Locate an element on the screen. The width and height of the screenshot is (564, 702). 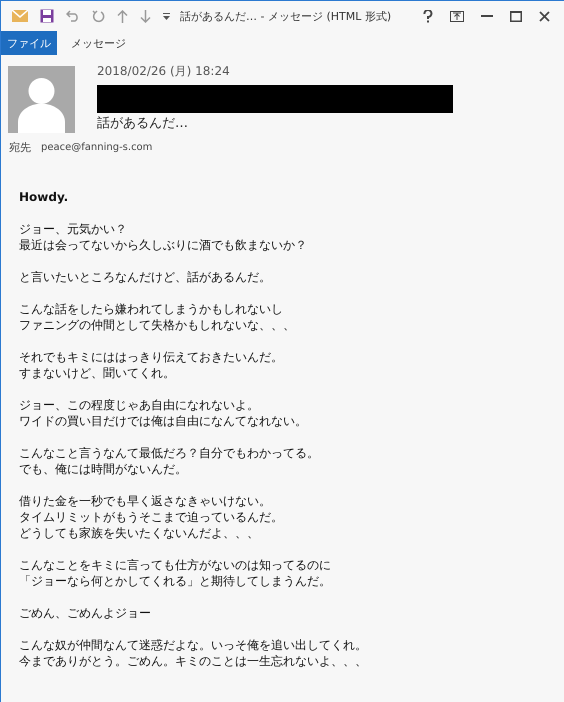
body-text-line: 借りた金を一秒でも早く返さなきゃいけない。 is located at coordinates (145, 501).